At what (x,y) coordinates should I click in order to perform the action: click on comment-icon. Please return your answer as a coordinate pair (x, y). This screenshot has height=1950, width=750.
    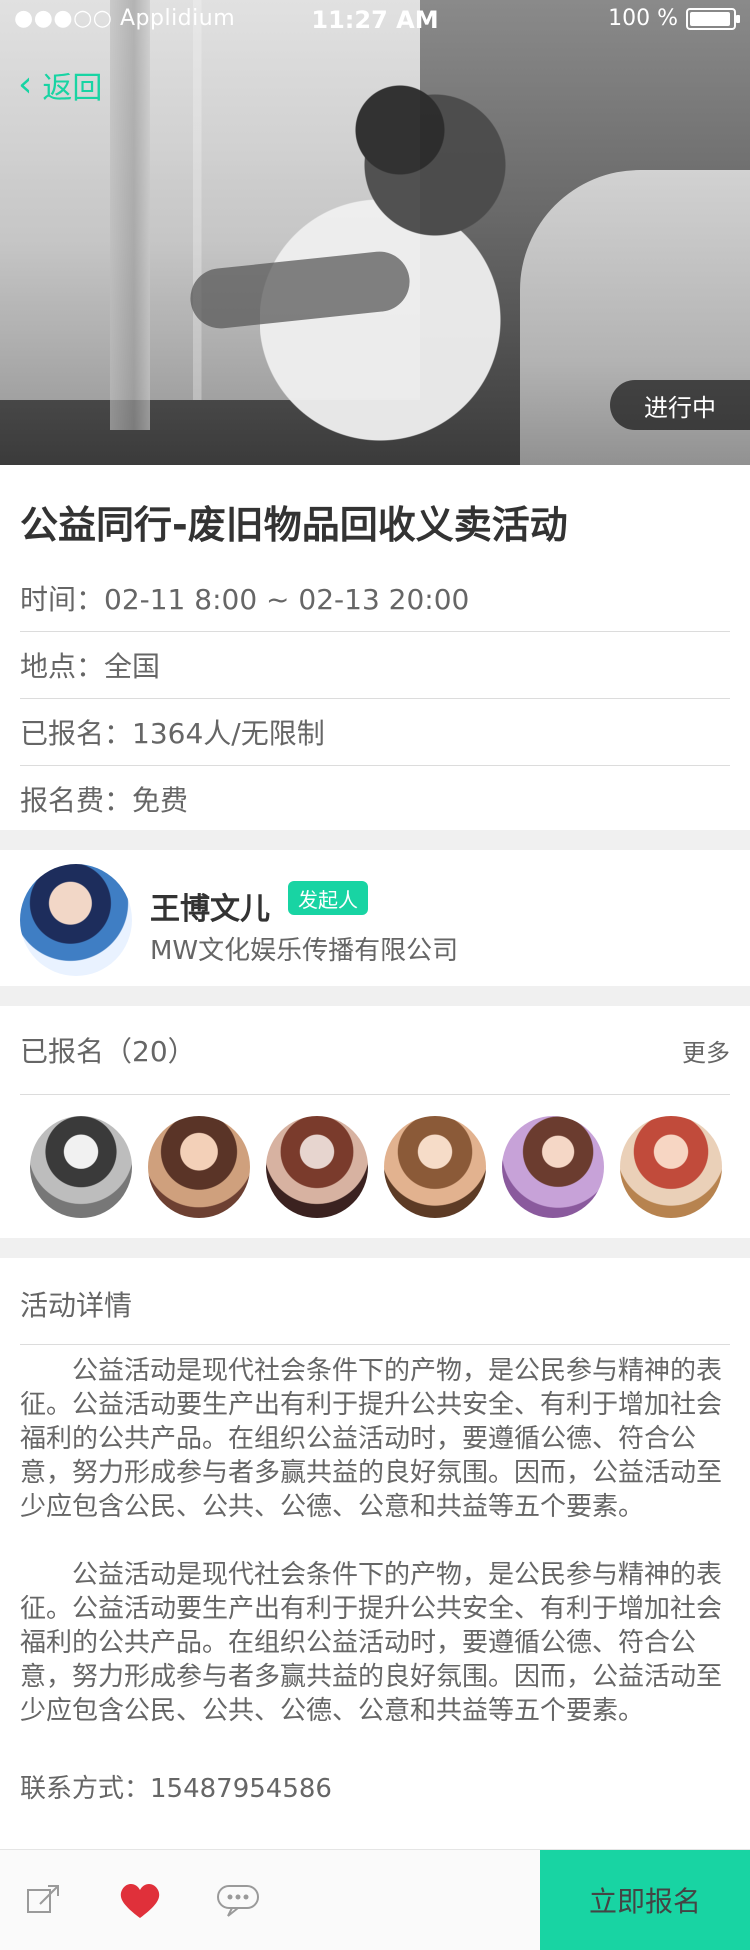
    Looking at the image, I should click on (238, 1901).